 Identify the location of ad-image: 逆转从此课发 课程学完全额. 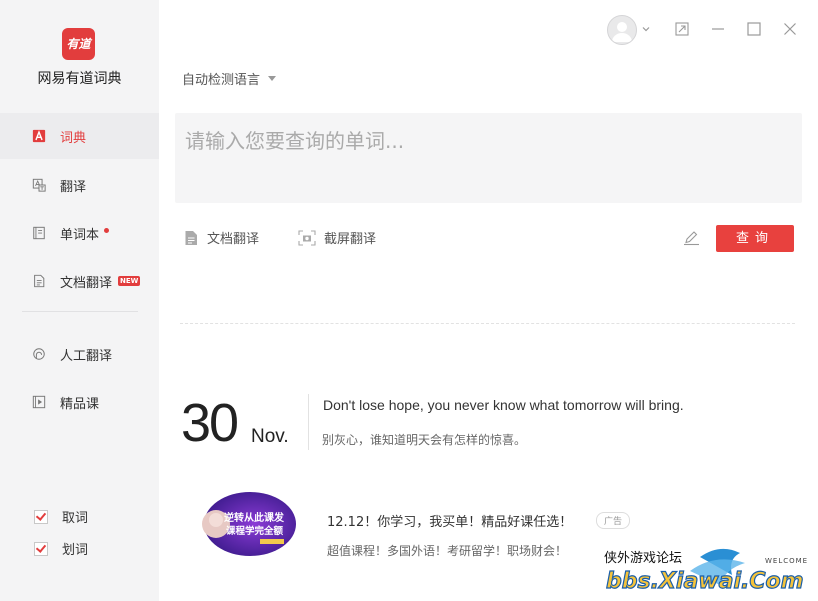
(248, 523).